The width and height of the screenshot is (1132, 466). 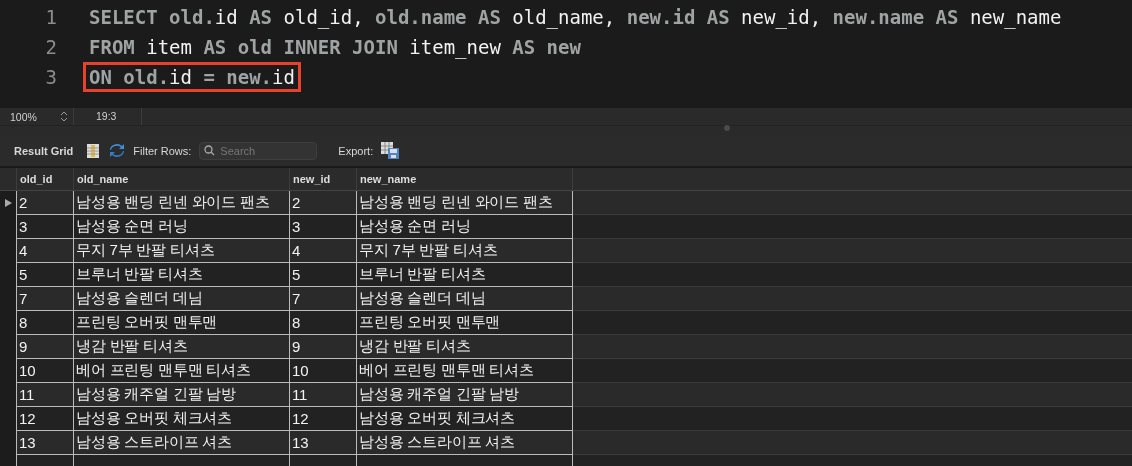 I want to click on cursor-position: 19:3, so click(x=107, y=116).